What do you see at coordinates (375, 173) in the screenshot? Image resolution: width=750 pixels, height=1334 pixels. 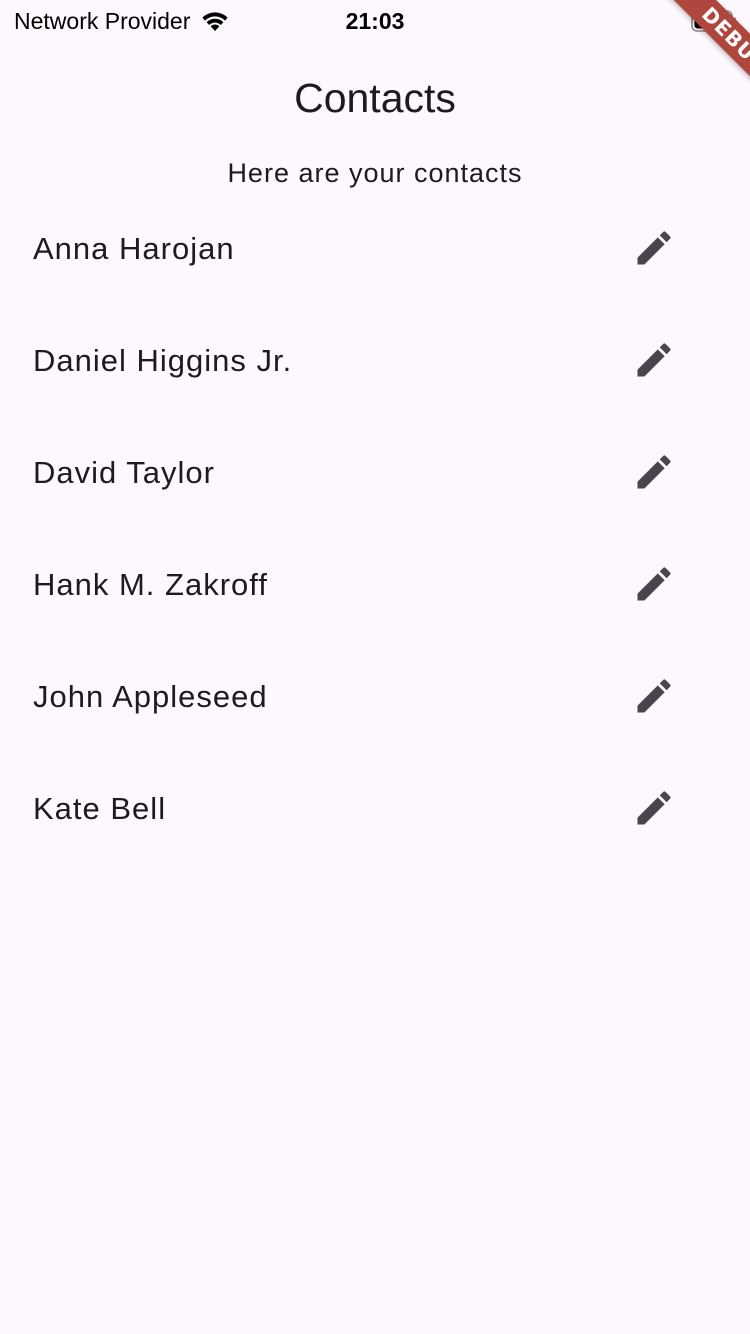 I see `contacts-subtitle: Here are your contacts` at bounding box center [375, 173].